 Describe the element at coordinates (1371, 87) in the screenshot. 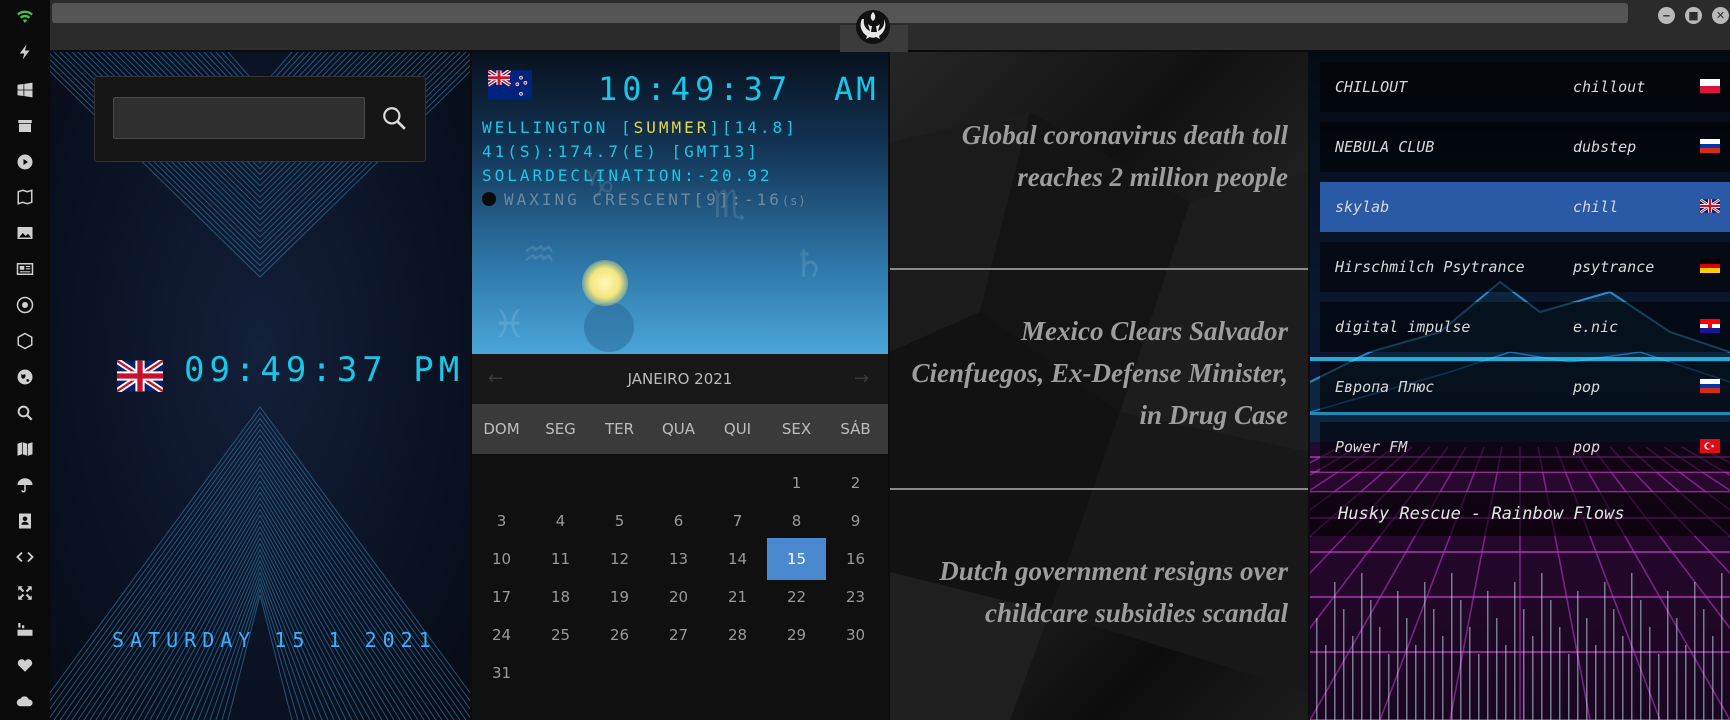

I see `station-name: CHILLOUT` at that location.